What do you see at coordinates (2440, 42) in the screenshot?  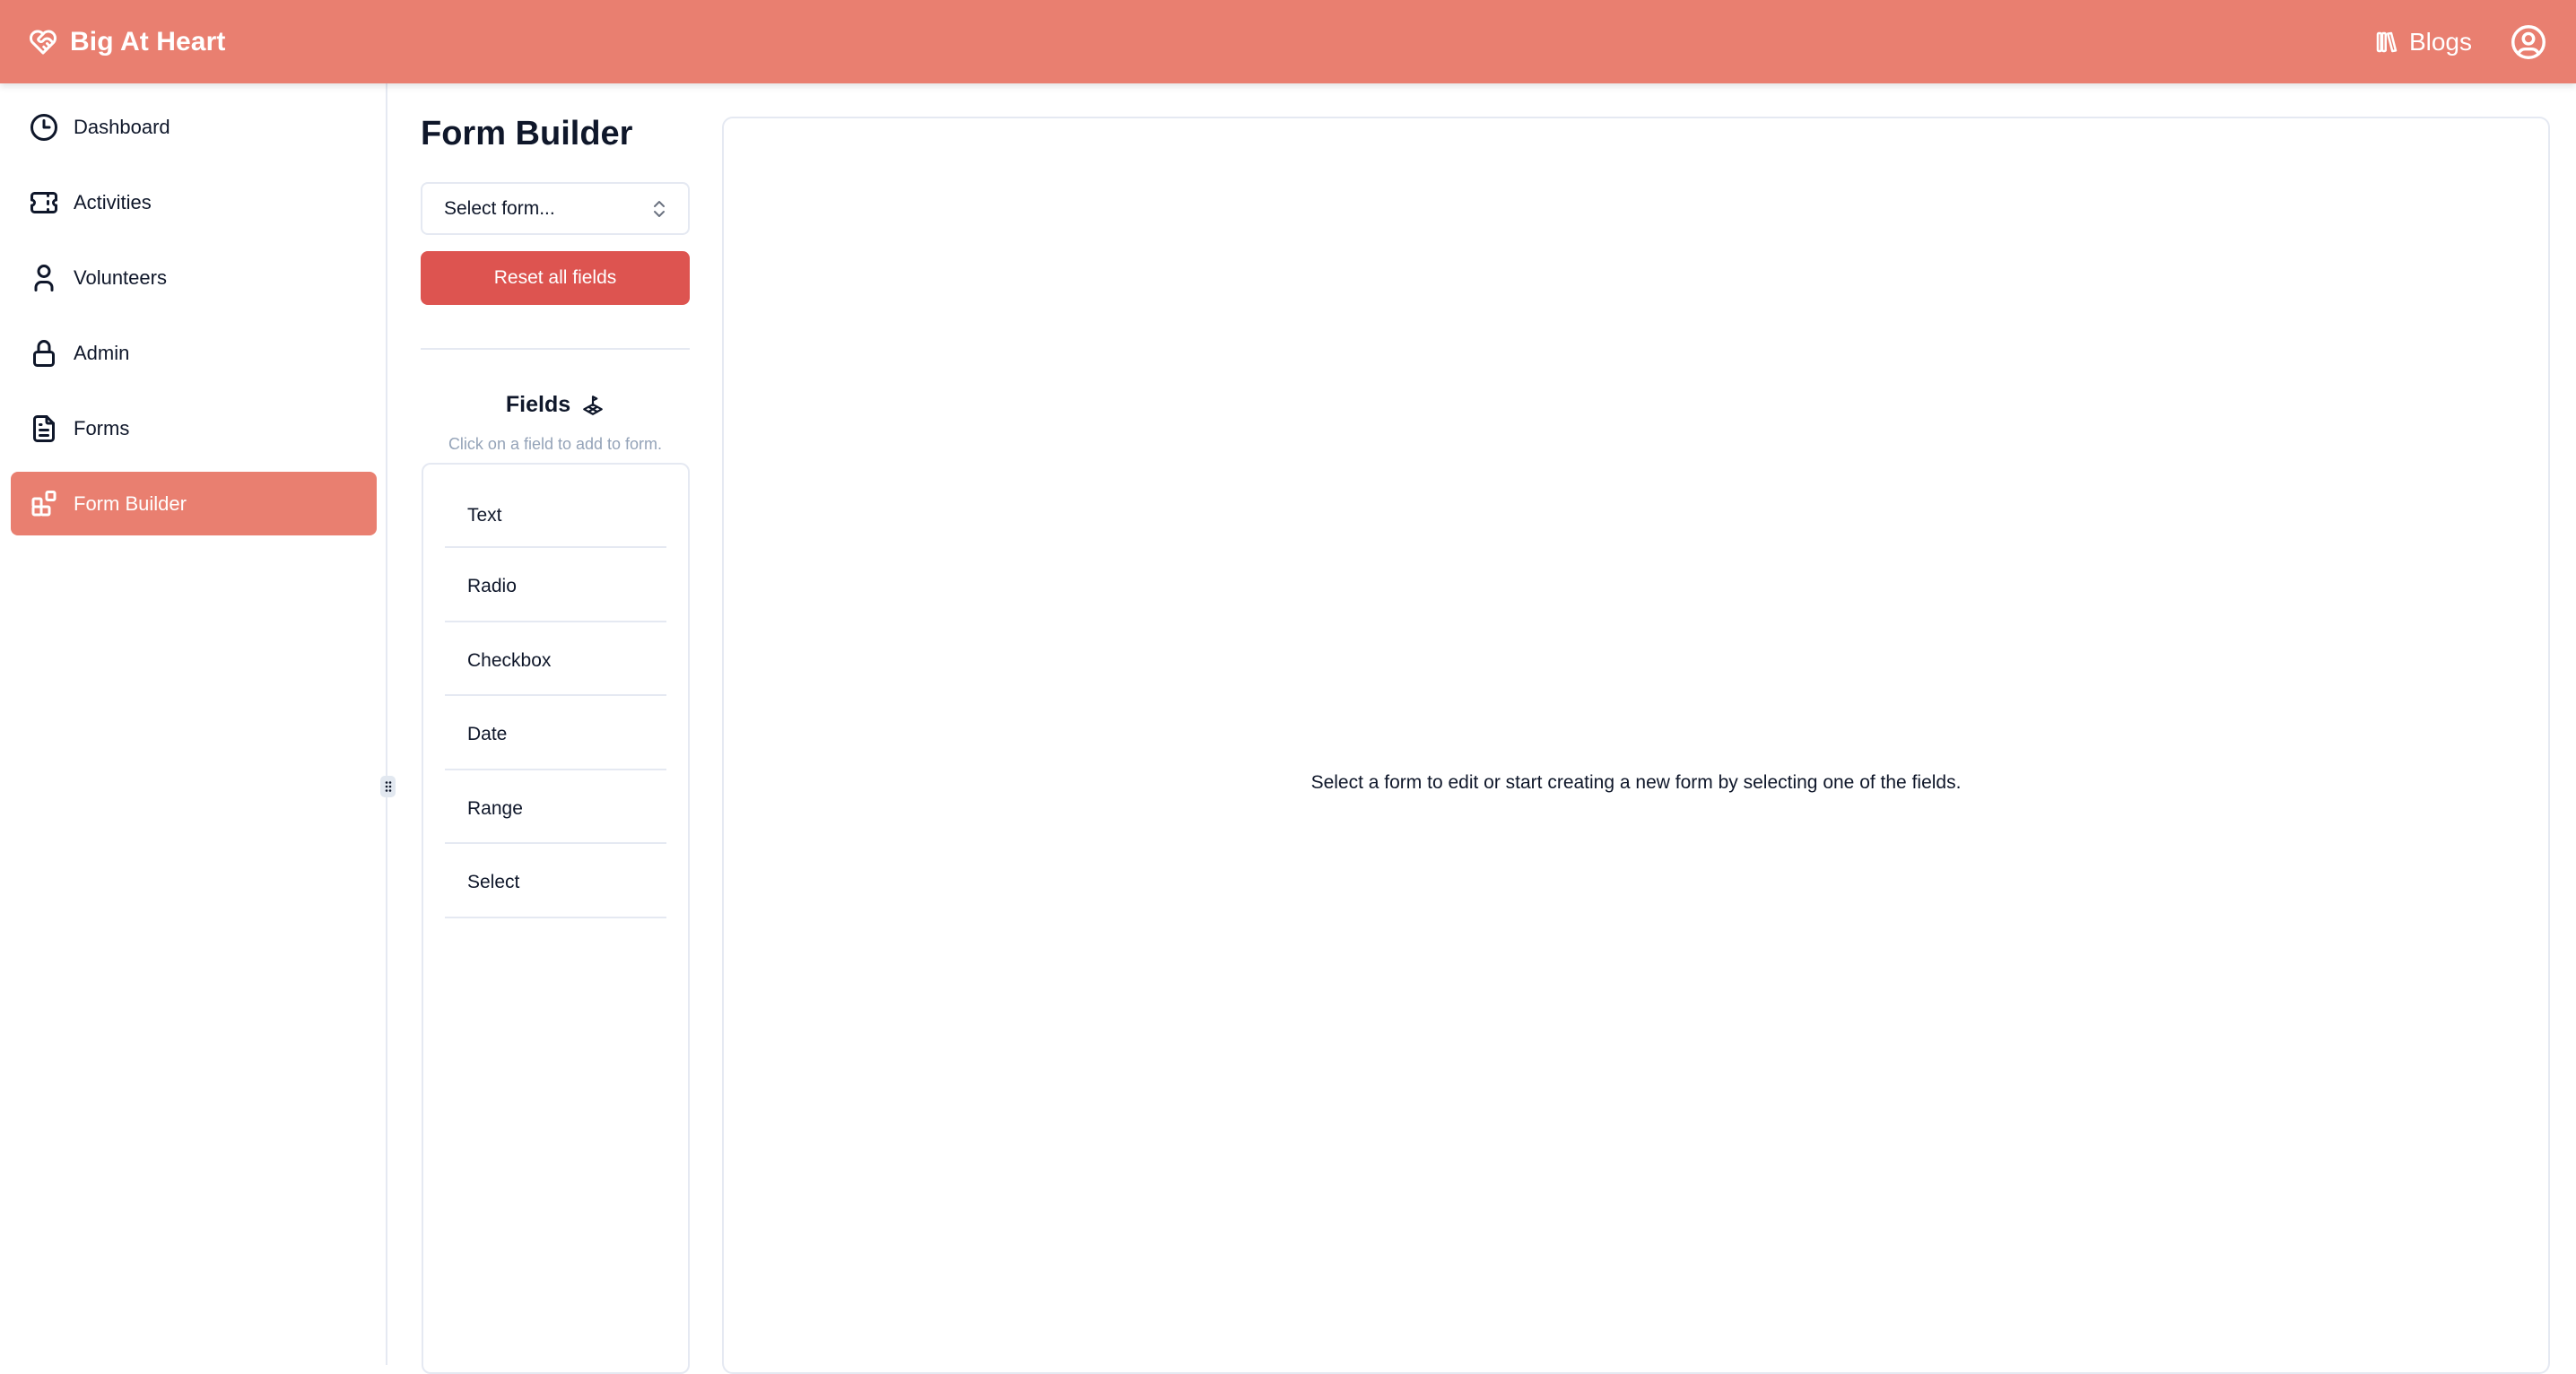 I see `blogs-label: Blogs` at bounding box center [2440, 42].